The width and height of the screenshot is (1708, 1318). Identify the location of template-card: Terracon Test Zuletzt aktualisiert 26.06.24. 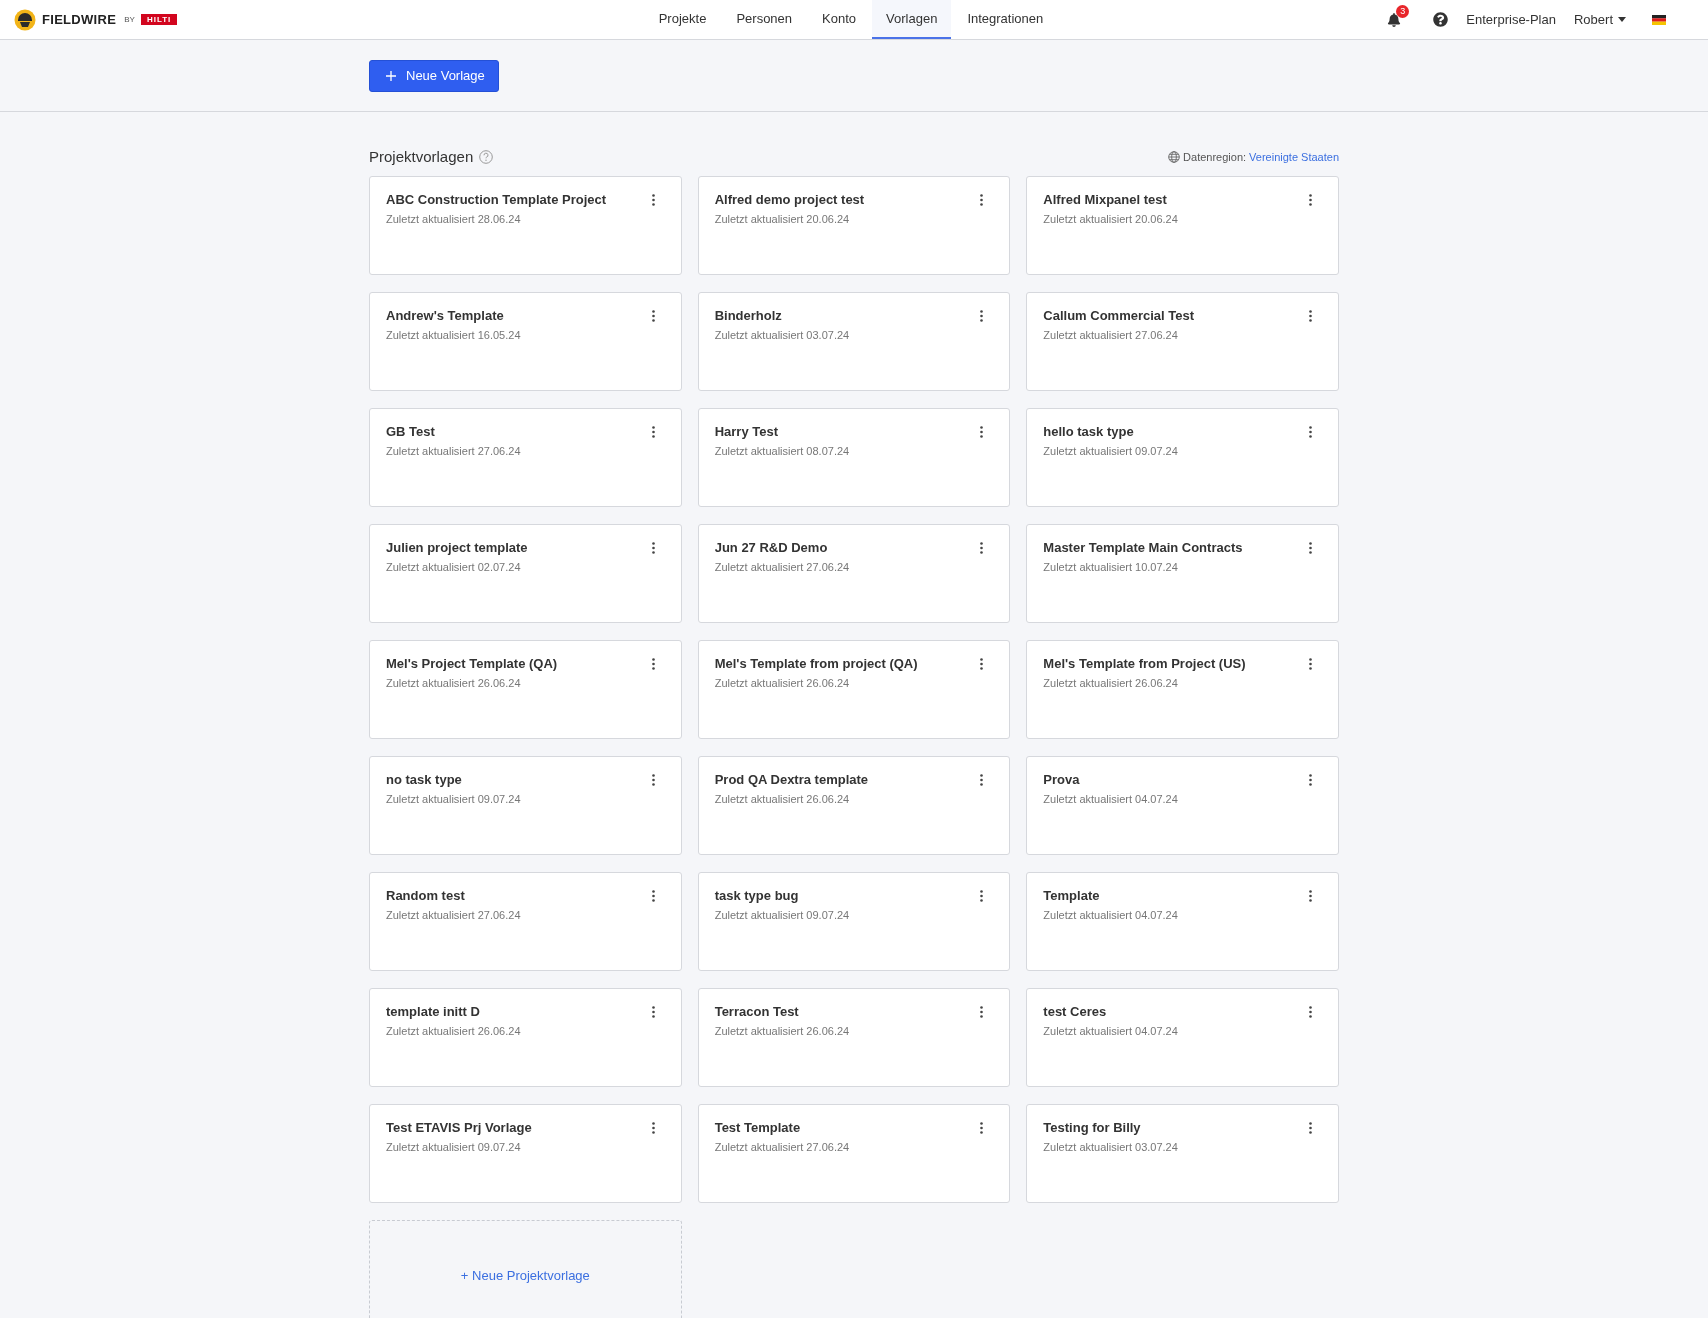
(854, 1037).